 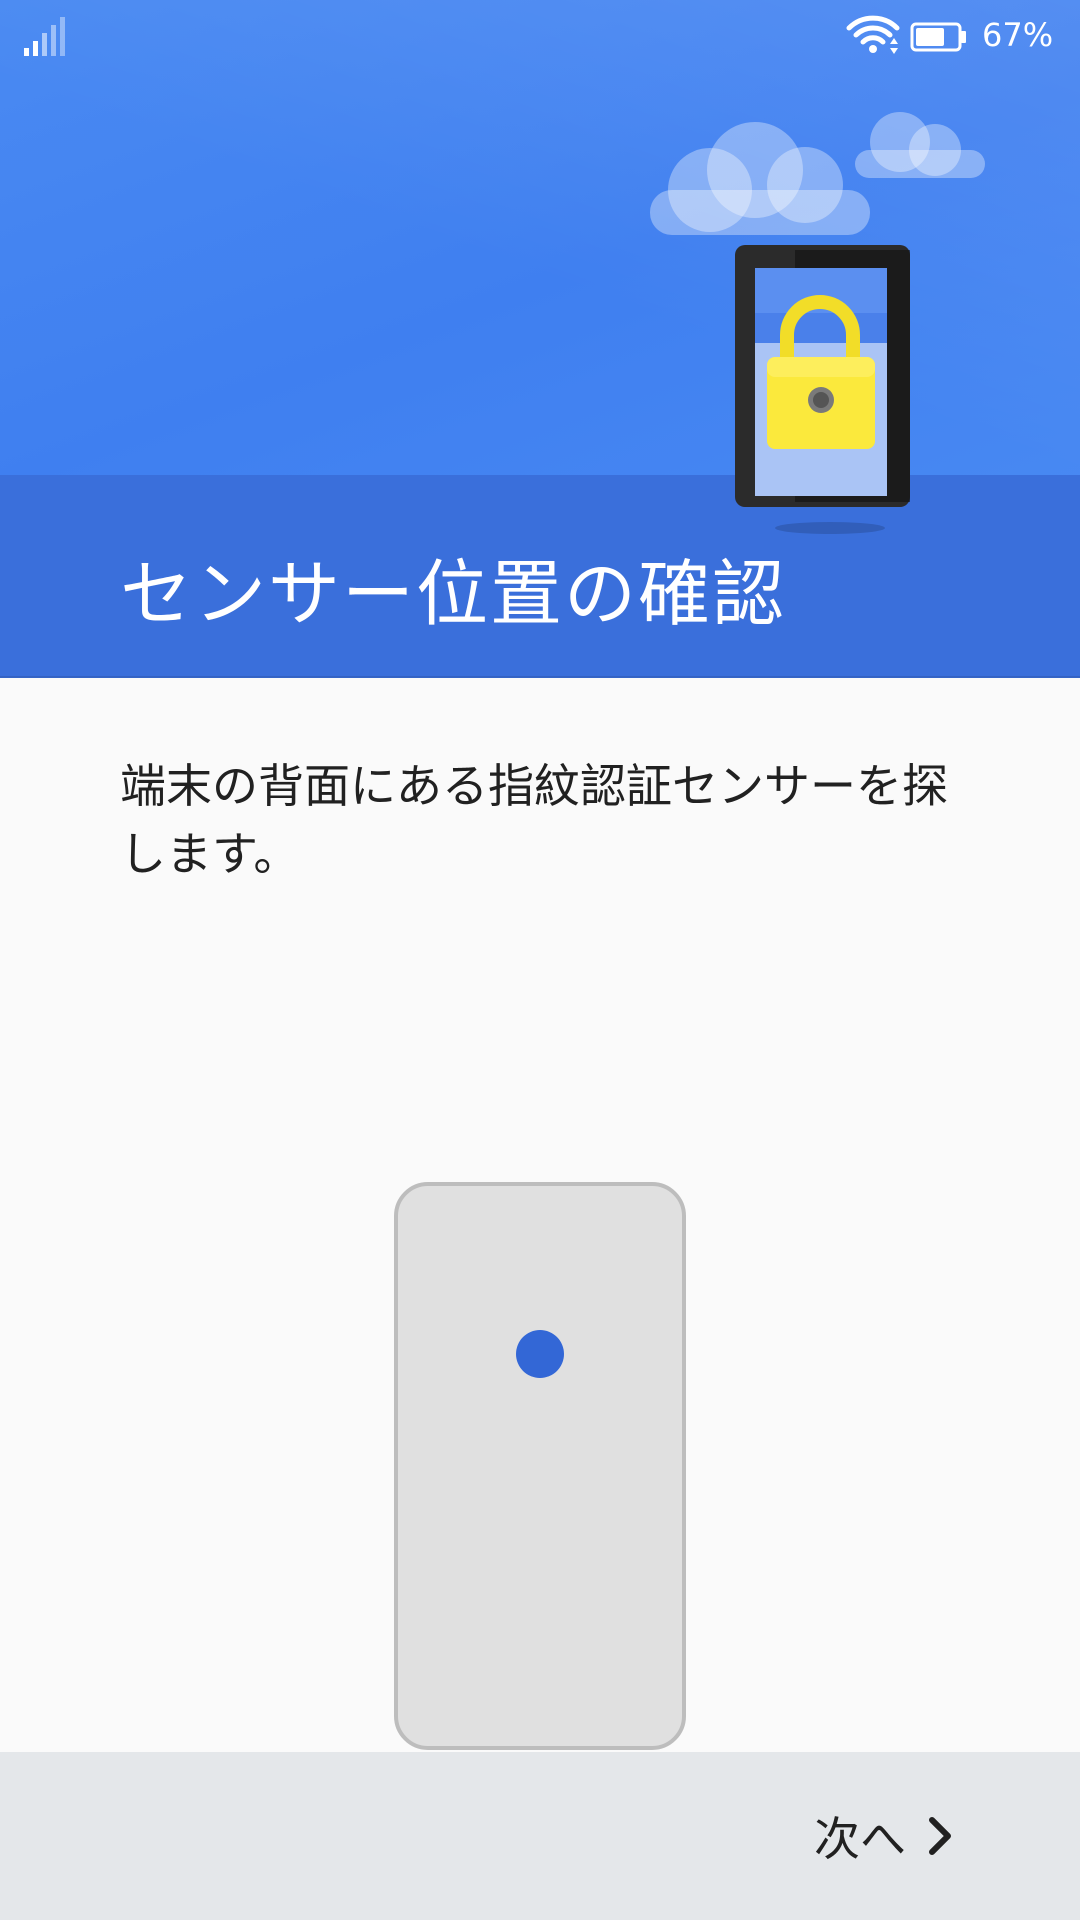 What do you see at coordinates (817, 173) in the screenshot?
I see `clouds-icon` at bounding box center [817, 173].